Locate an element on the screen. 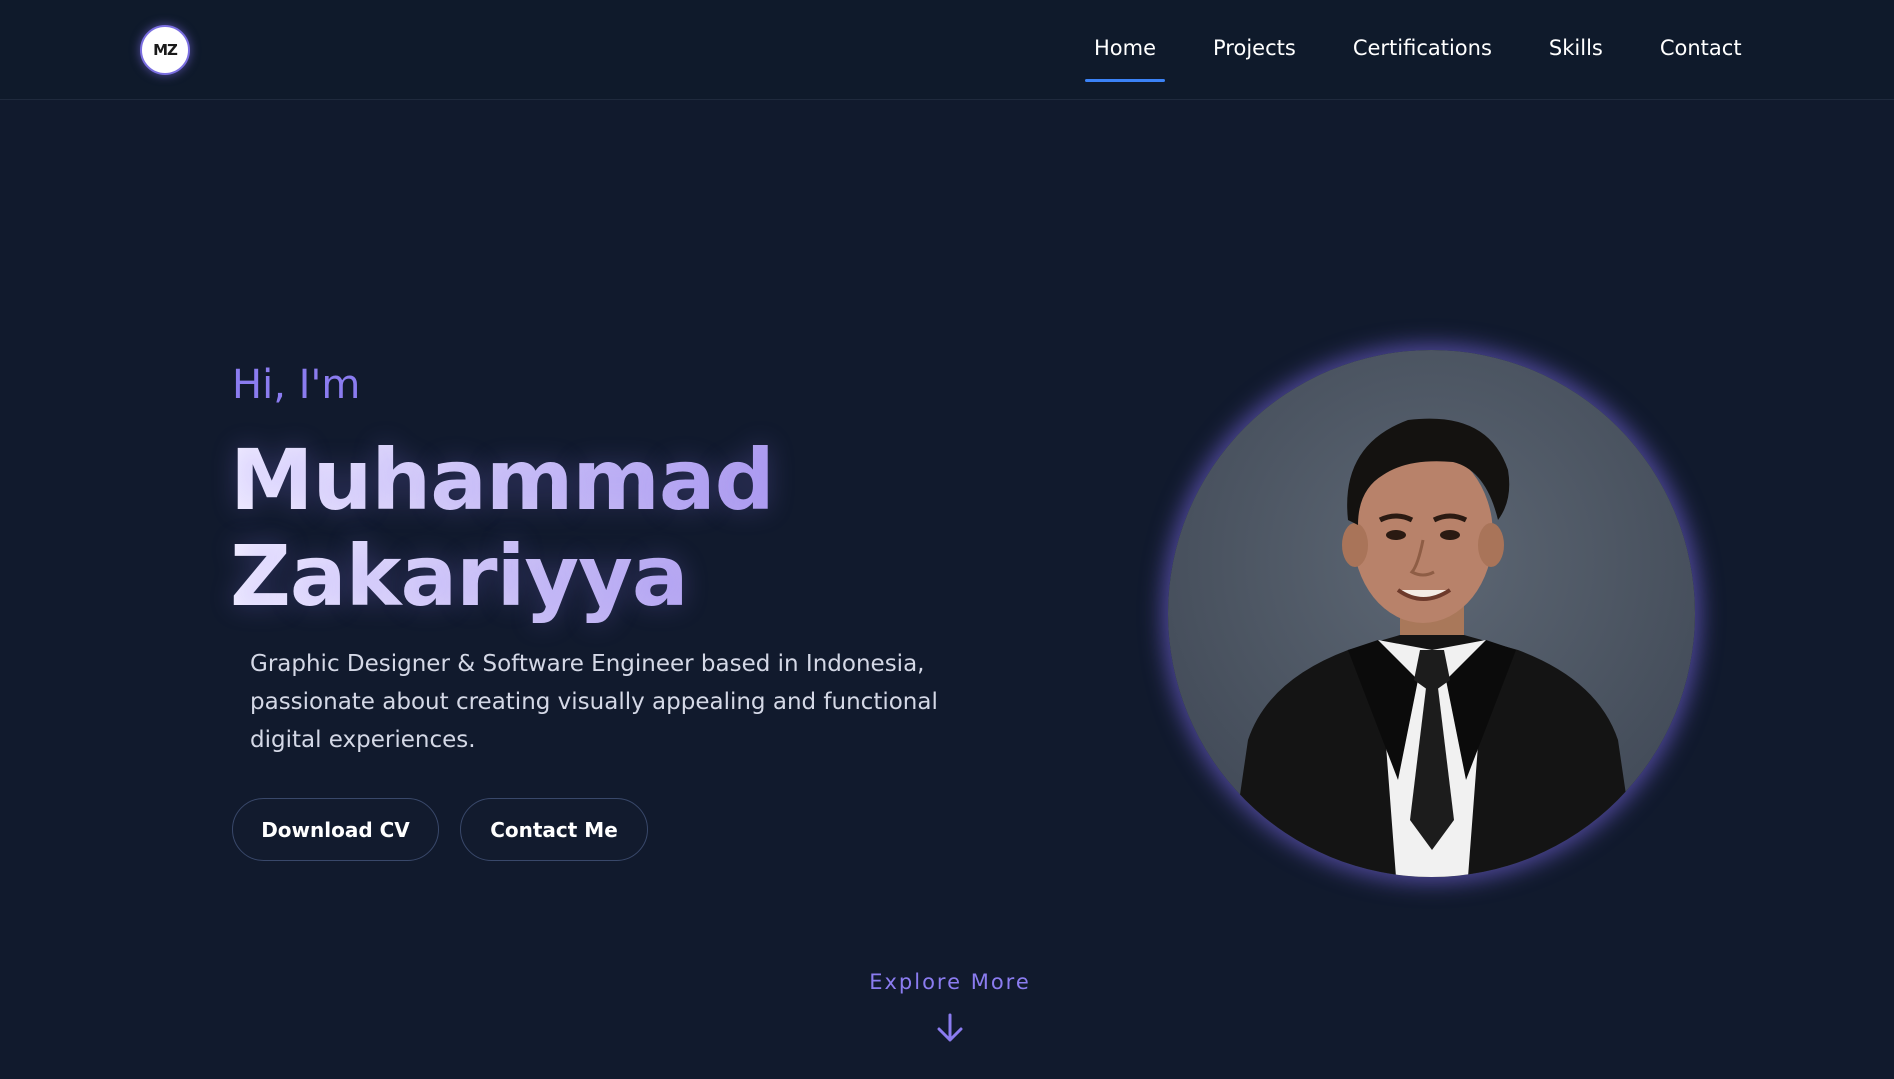 This screenshot has width=1894, height=1079. site-logo: MZ is located at coordinates (165, 50).